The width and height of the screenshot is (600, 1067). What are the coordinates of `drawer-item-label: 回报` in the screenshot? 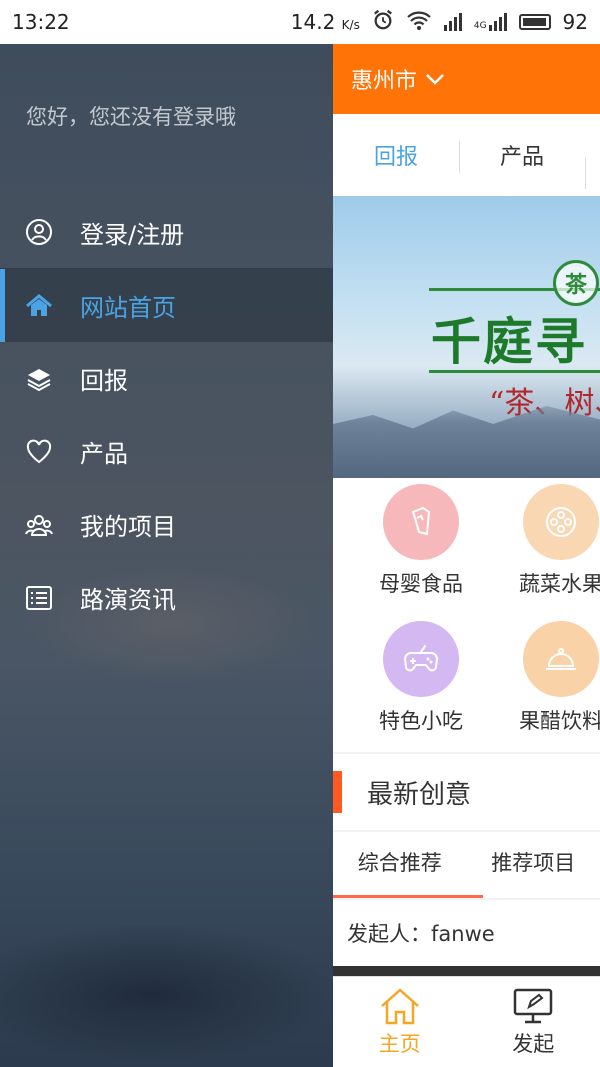 It's located at (104, 381).